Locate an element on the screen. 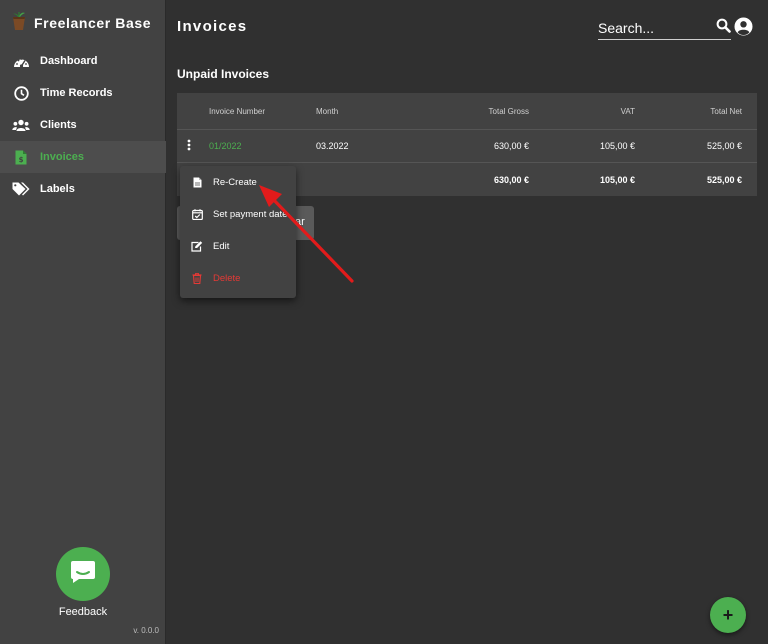 The image size is (768, 644). sidebar-item-label: Time Records is located at coordinates (76, 93).